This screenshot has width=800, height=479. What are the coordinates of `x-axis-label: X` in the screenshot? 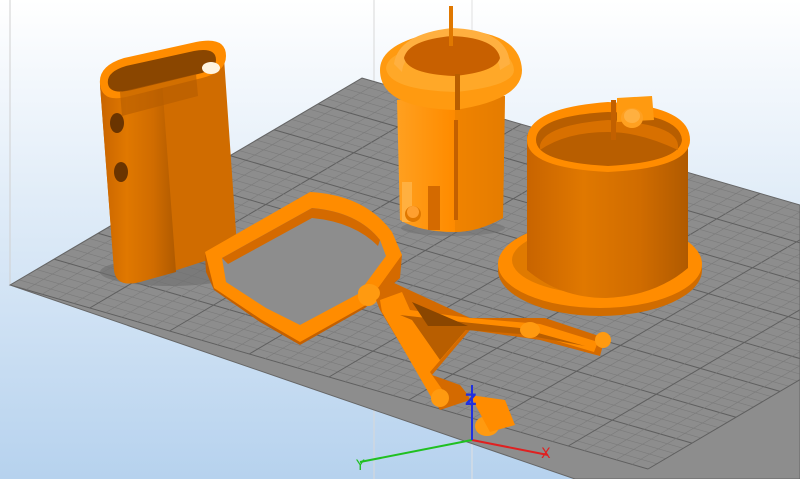 It's located at (546, 454).